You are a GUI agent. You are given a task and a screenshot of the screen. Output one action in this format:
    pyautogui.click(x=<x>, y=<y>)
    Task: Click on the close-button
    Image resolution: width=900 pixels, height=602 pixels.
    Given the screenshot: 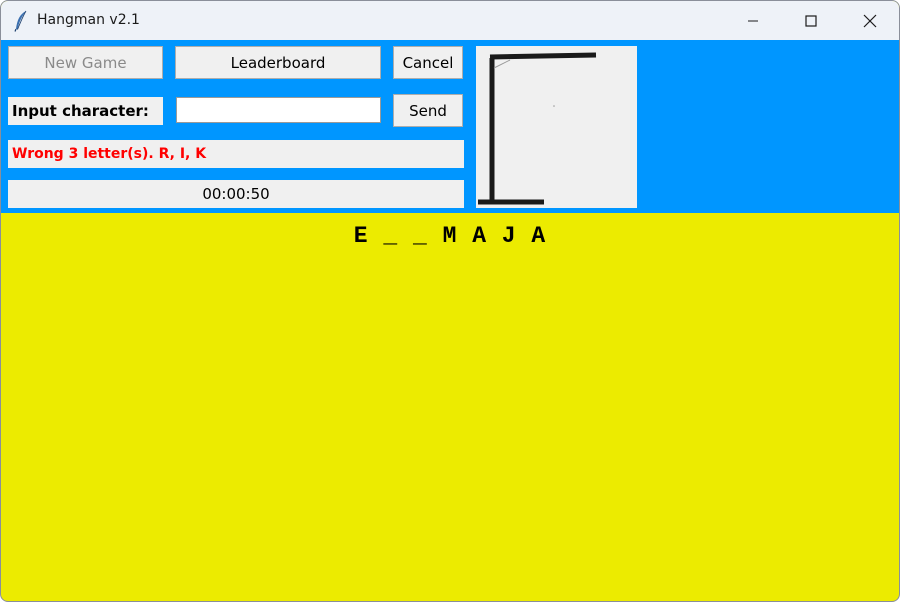 What is the action you would take?
    pyautogui.click(x=870, y=20)
    